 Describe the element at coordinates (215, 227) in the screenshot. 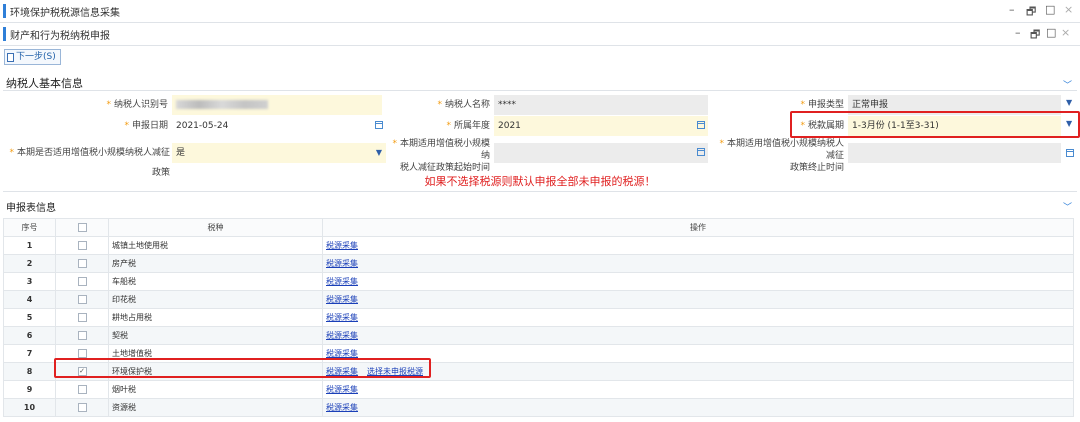

I see `col-tax-type-header: 税种` at that location.